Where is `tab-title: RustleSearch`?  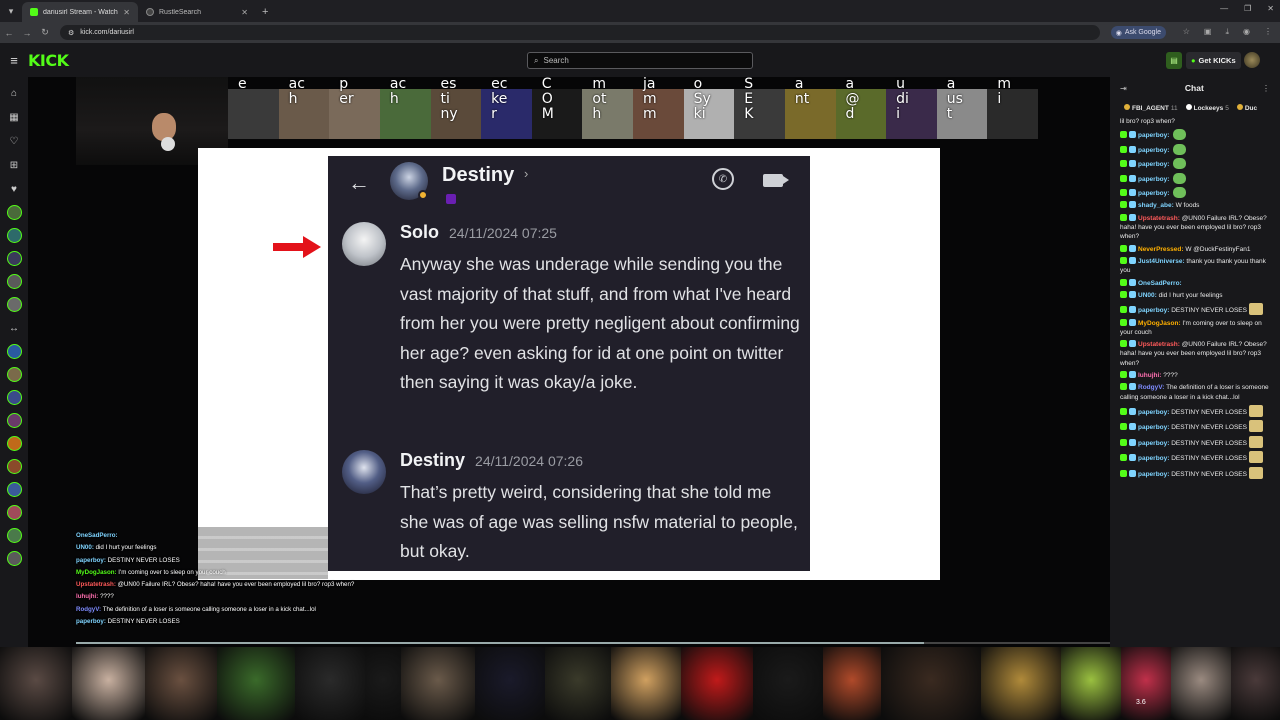
tab-title: RustleSearch is located at coordinates (180, 12).